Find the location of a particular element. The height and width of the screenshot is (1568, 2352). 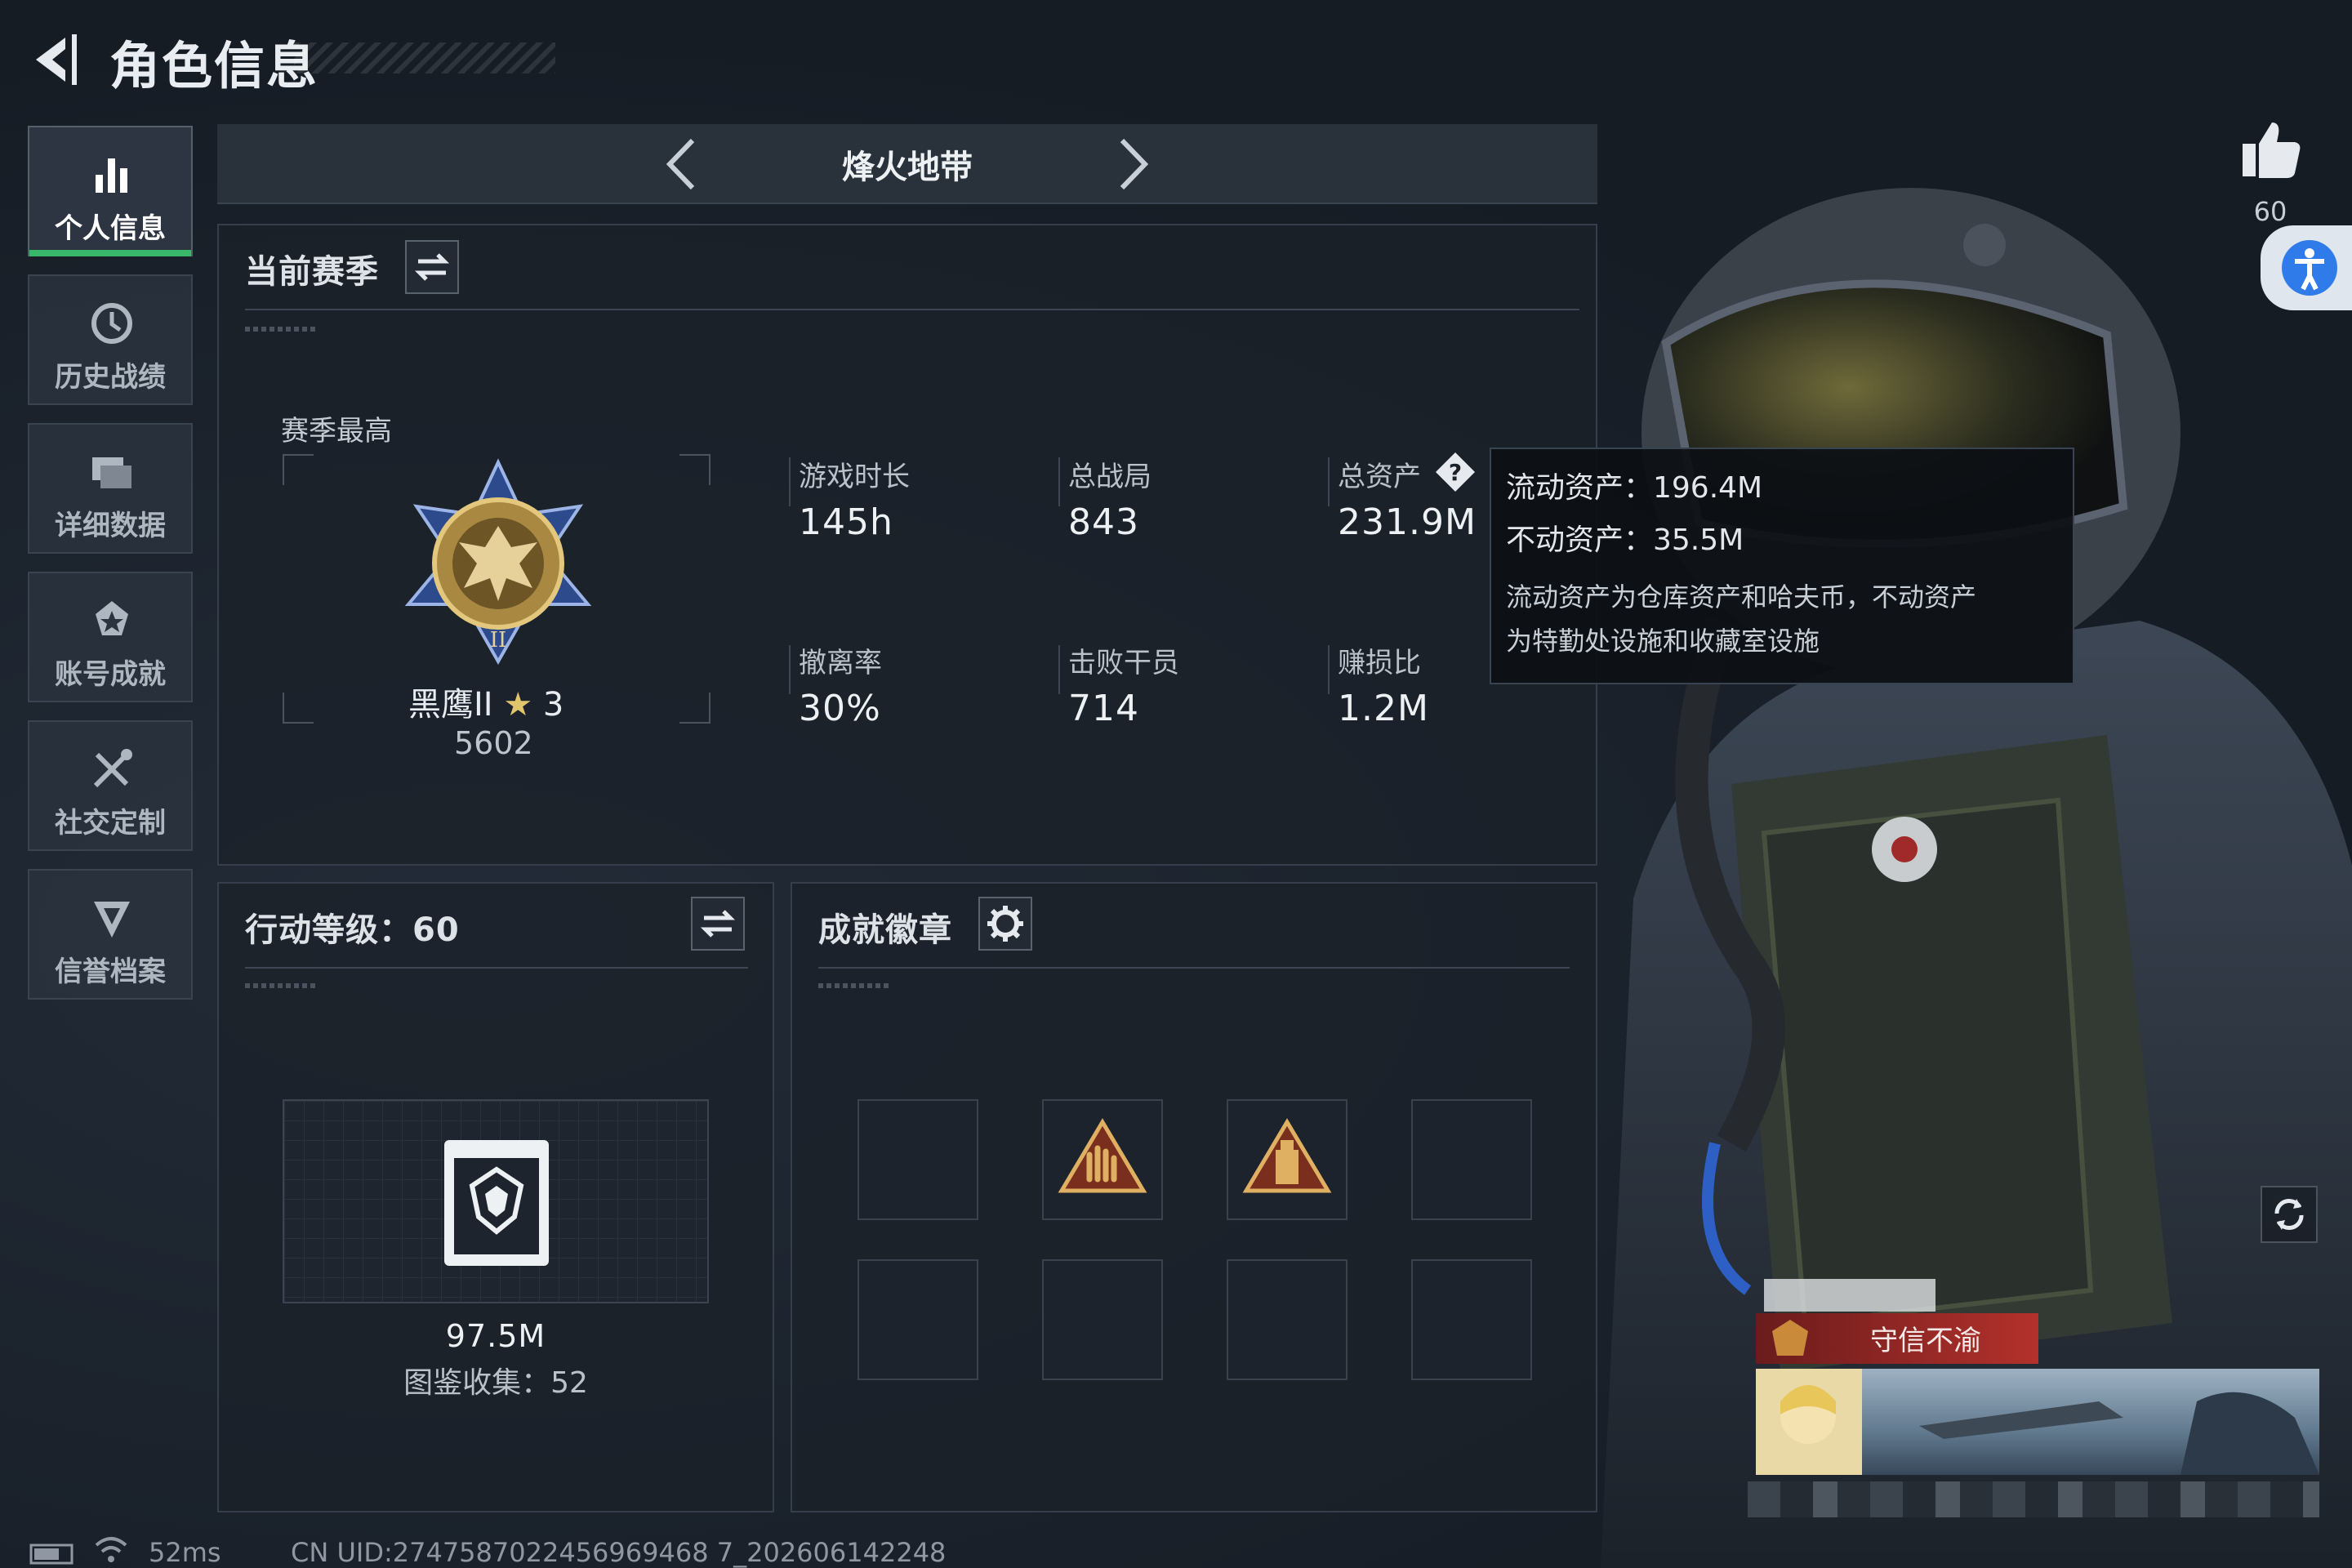

refresh-icon is located at coordinates (2289, 1214).